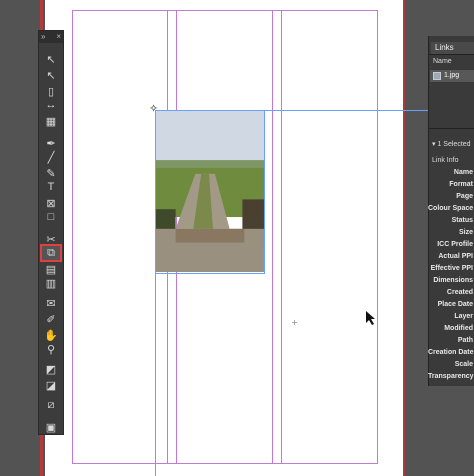 Image resolution: width=474 pixels, height=476 pixels. I want to click on default-colors: ◪, so click(51, 385).